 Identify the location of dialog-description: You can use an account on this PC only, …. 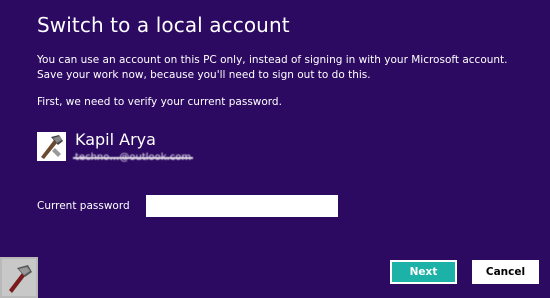
(272, 67).